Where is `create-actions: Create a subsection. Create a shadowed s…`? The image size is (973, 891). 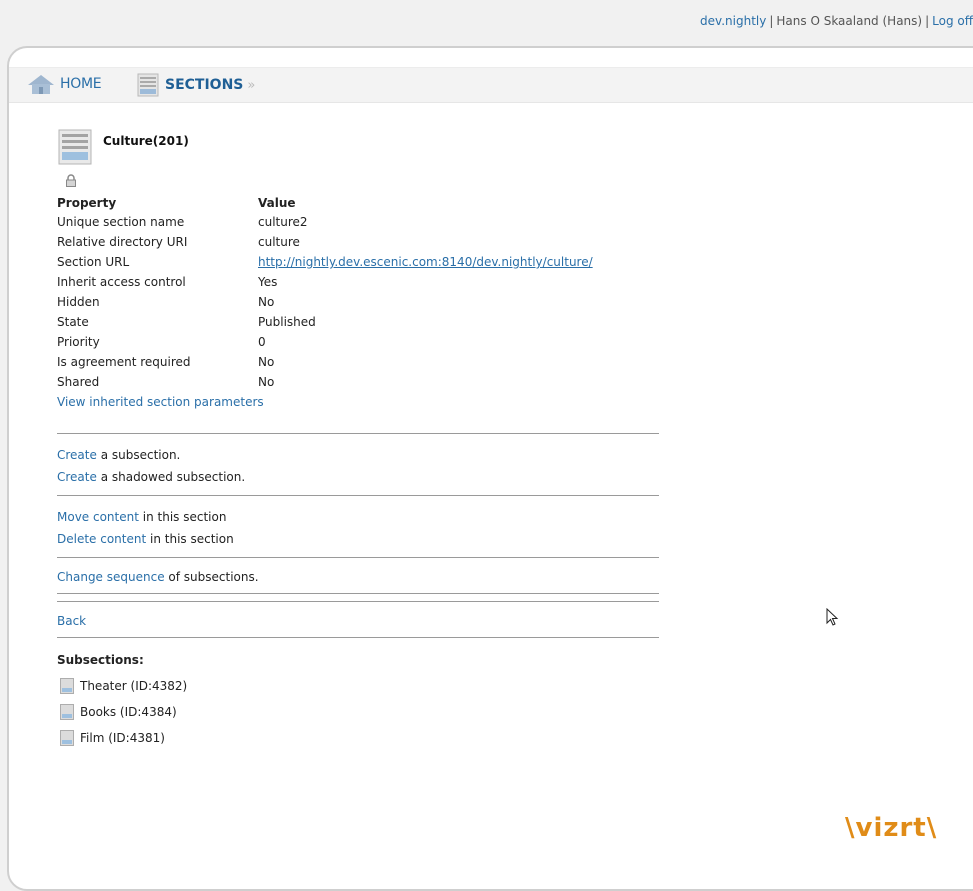 create-actions: Create a subsection. Create a shadowed s… is located at coordinates (358, 464).